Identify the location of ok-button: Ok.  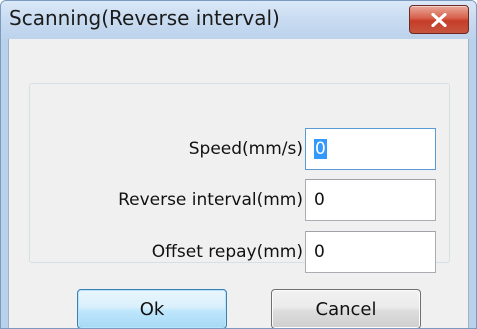
(152, 308).